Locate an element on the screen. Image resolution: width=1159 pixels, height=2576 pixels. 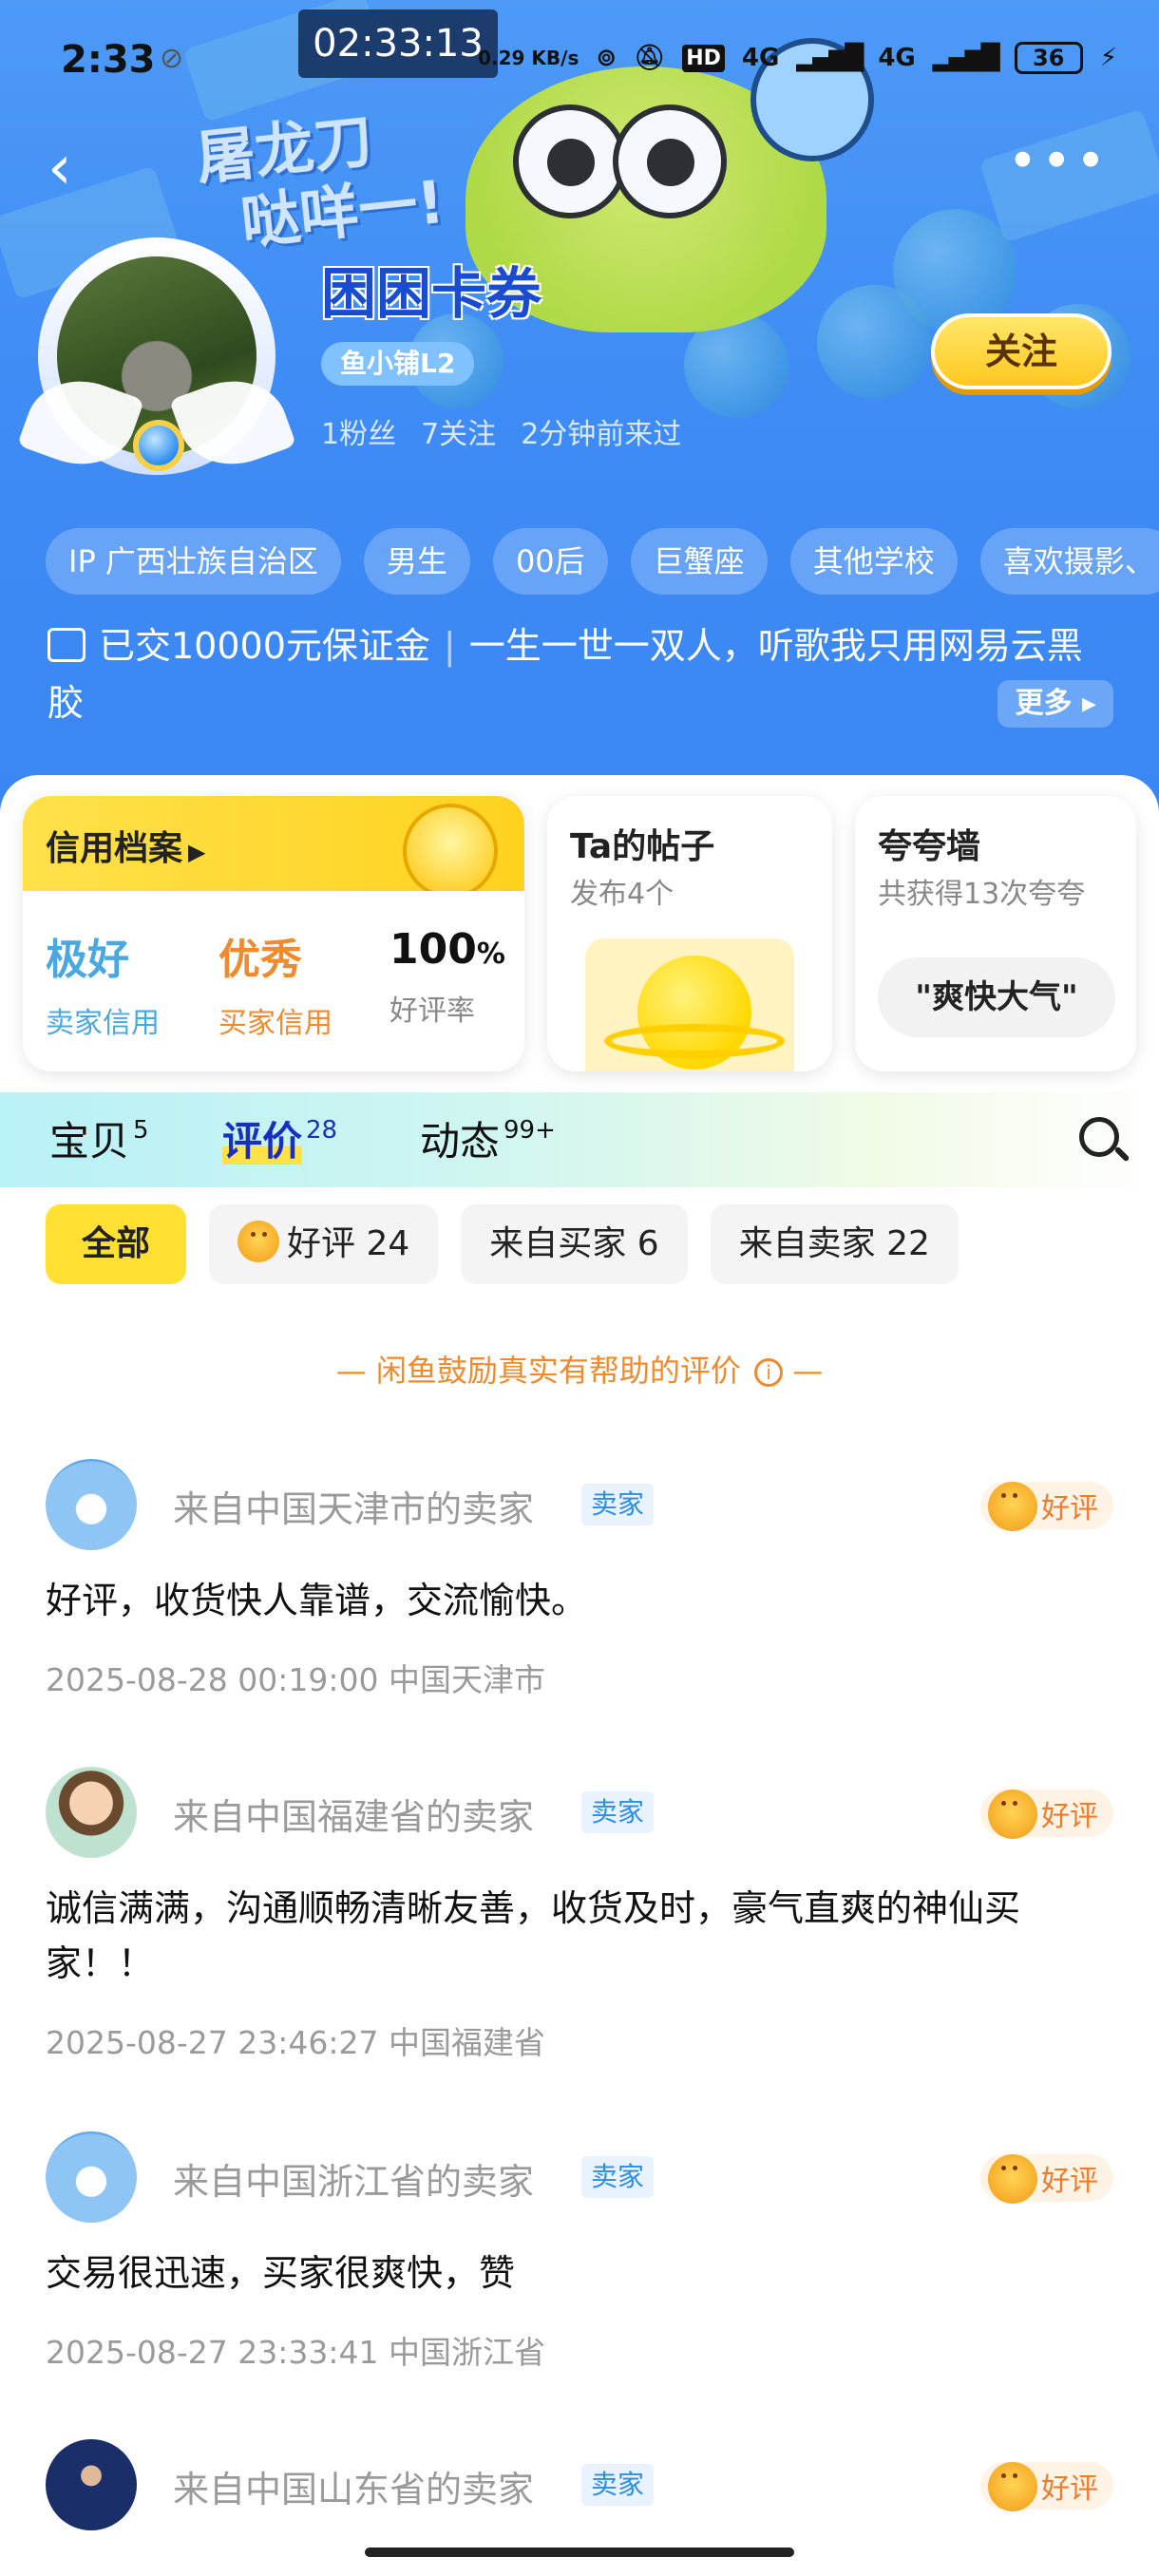
more-label: 更多 is located at coordinates (1044, 703).